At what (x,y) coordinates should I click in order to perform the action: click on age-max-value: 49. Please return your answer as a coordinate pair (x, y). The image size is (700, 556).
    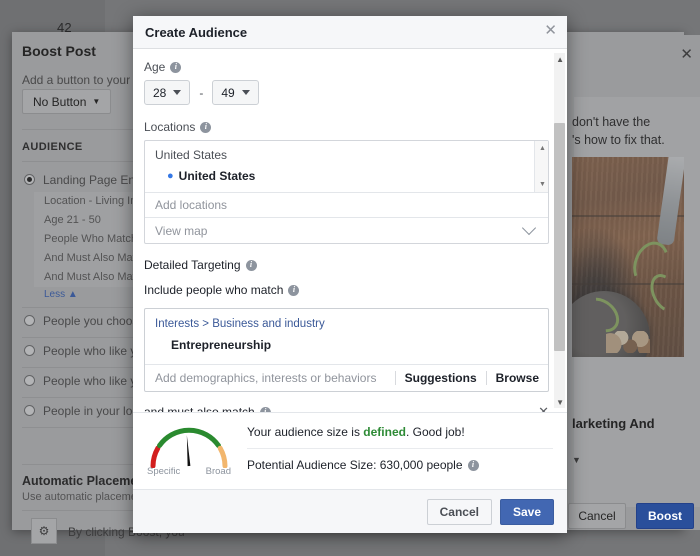
    Looking at the image, I should click on (228, 92).